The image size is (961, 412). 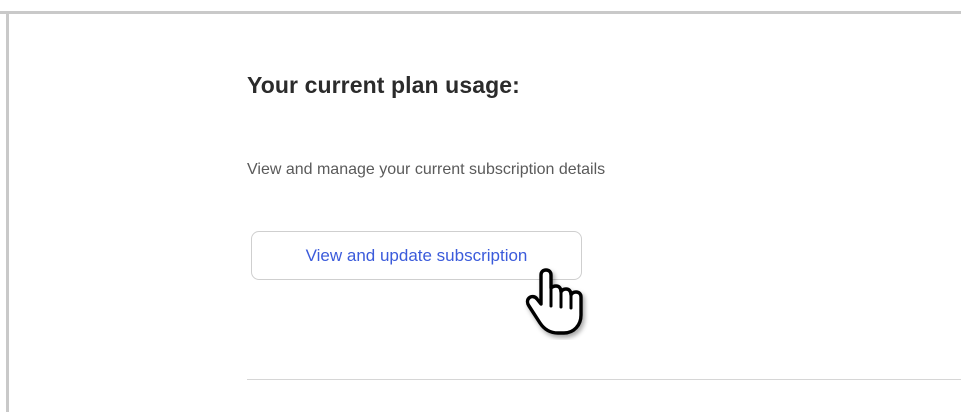 I want to click on panel-top-border, so click(x=480, y=12).